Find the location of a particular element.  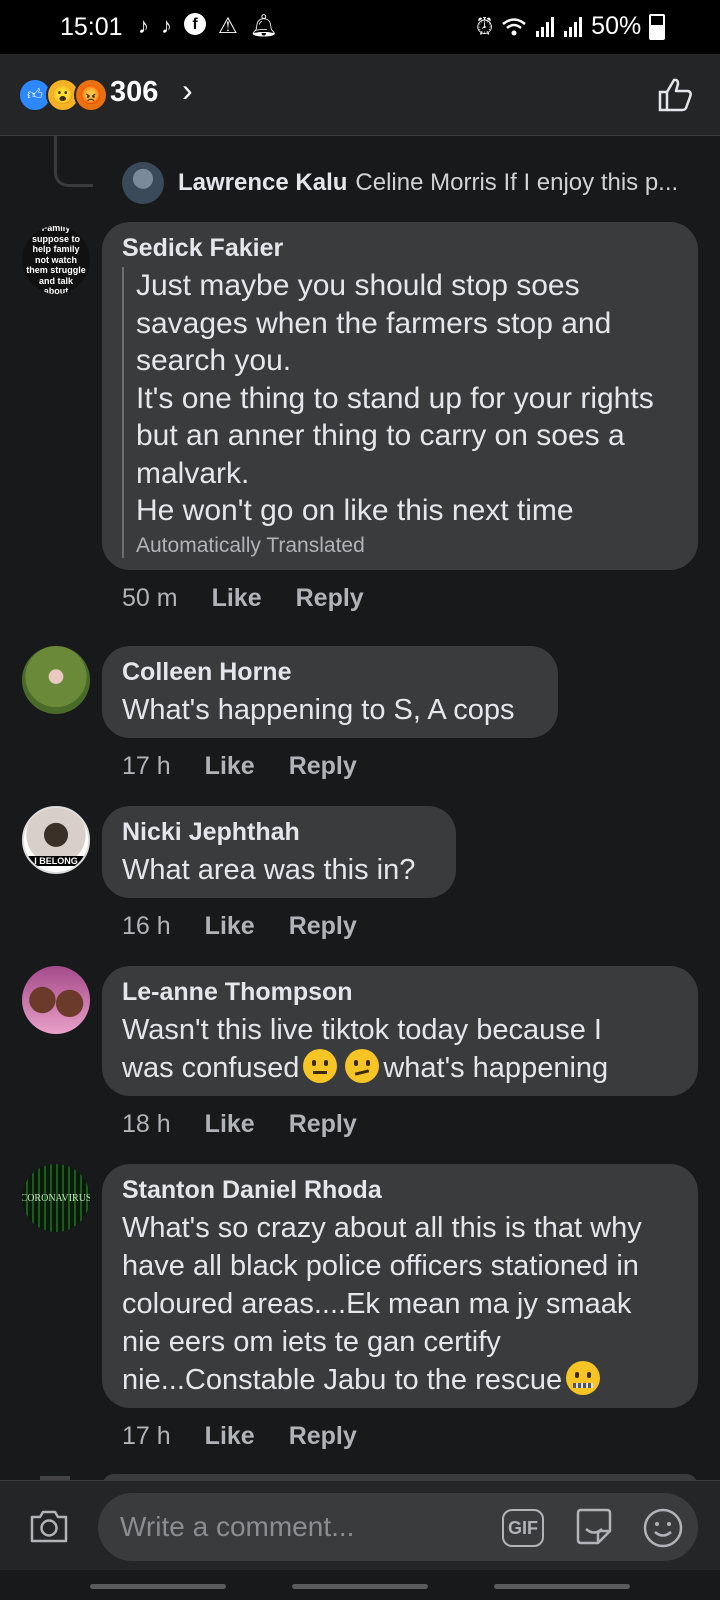

comment-body: What's happening to S, A cops is located at coordinates (318, 710).